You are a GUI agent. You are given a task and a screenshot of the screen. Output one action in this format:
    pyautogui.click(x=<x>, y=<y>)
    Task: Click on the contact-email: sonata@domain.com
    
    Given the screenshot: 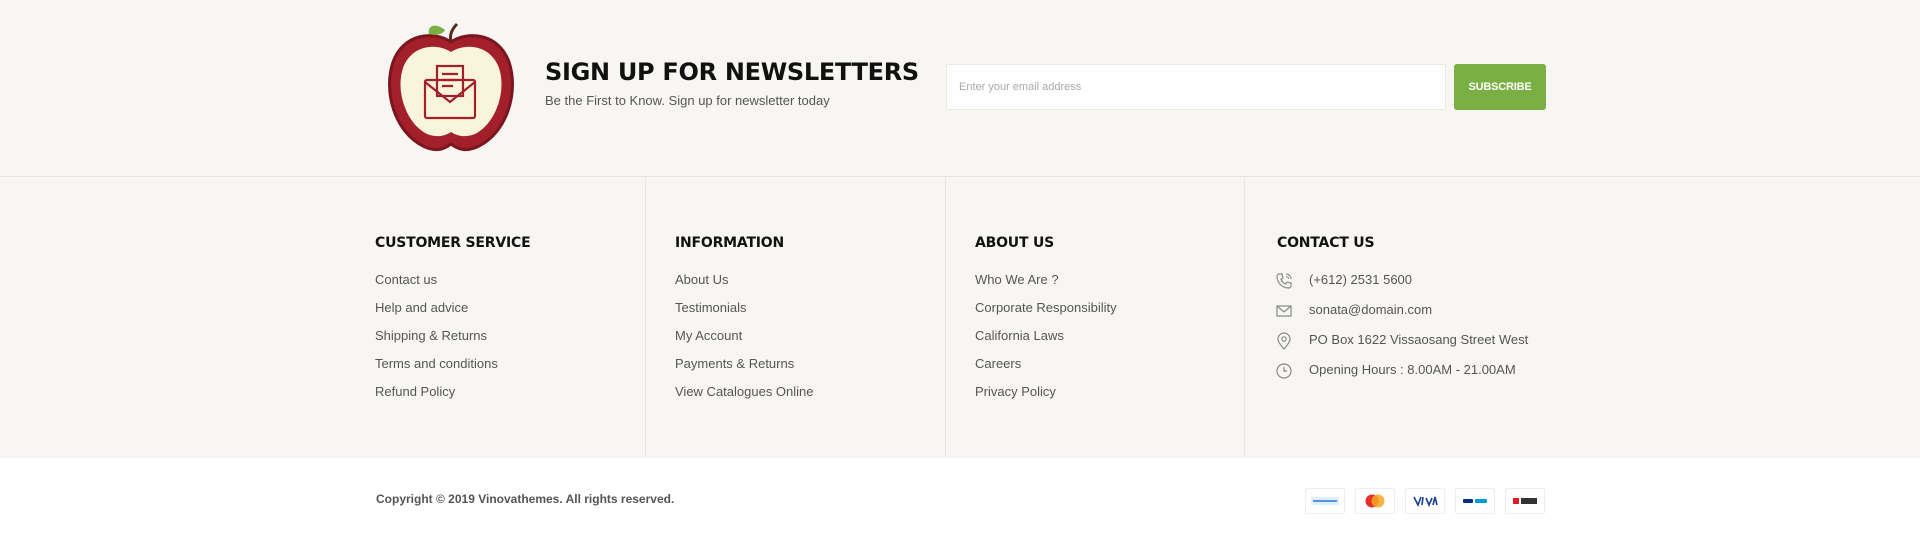 What is the action you would take?
    pyautogui.click(x=1401, y=316)
    